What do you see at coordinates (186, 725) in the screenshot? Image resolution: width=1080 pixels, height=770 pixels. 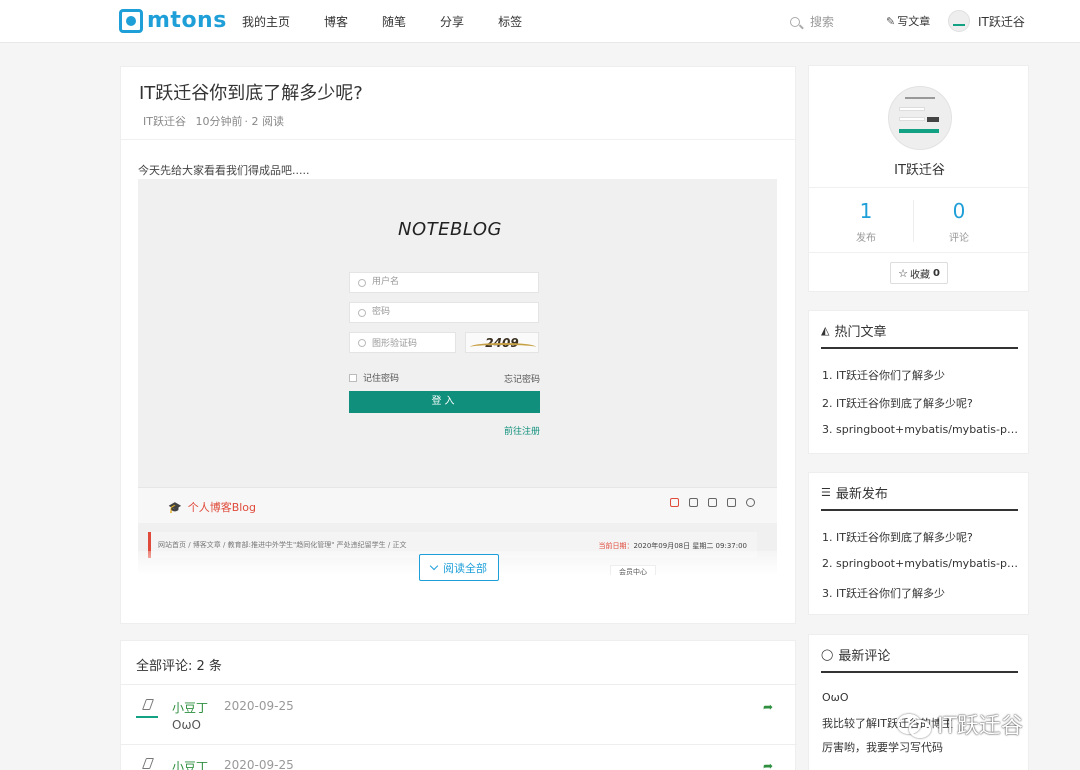 I see `comment-text: OωO` at bounding box center [186, 725].